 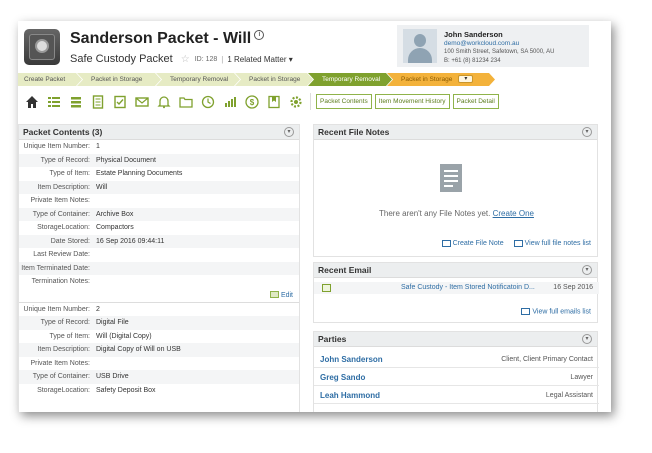 What do you see at coordinates (85, 227) in the screenshot?
I see `detail-row: StorageLocation: Compactors` at bounding box center [85, 227].